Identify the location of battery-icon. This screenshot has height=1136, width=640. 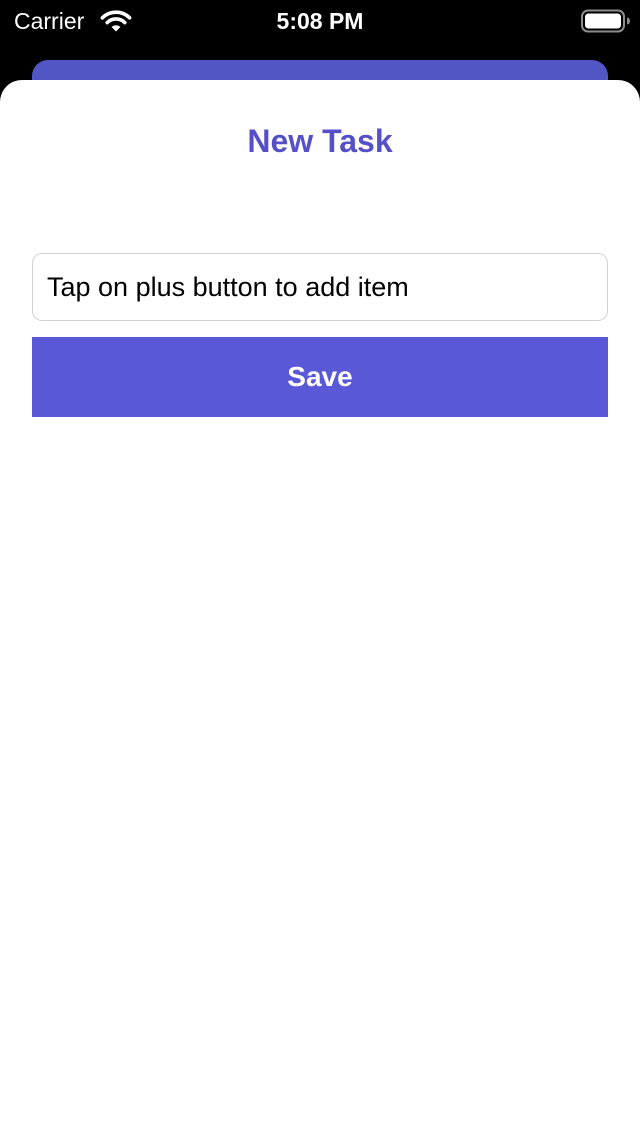
(605, 21).